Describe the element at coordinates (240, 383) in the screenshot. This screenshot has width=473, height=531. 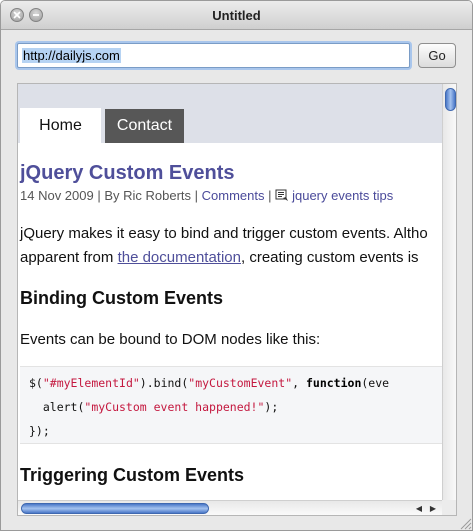
I see `code-string: "myCustomEvent"` at that location.